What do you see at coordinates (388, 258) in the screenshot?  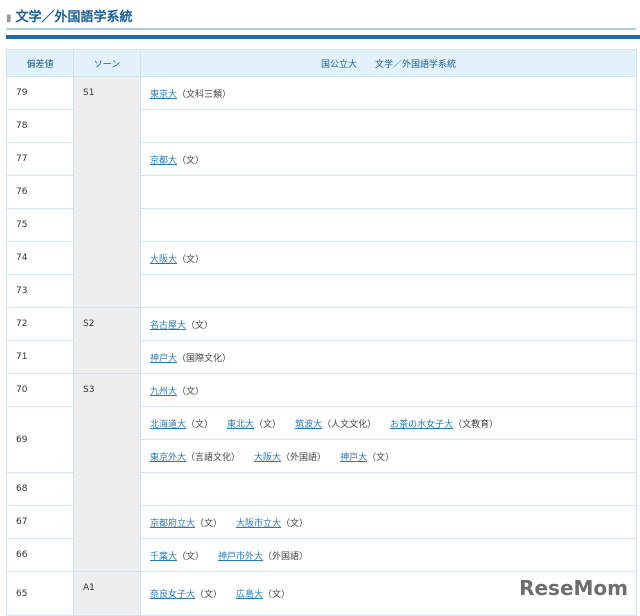 I see `university-cell: 大阪大（文）` at bounding box center [388, 258].